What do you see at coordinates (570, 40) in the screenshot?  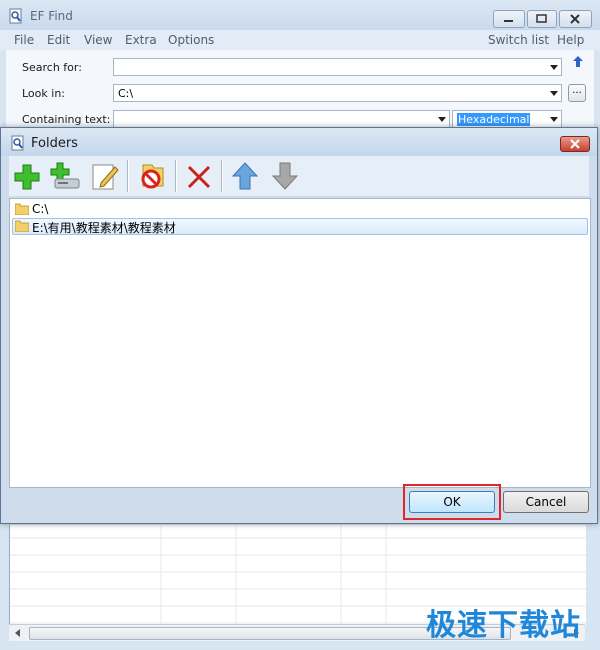 I see `menu-help: Help` at bounding box center [570, 40].